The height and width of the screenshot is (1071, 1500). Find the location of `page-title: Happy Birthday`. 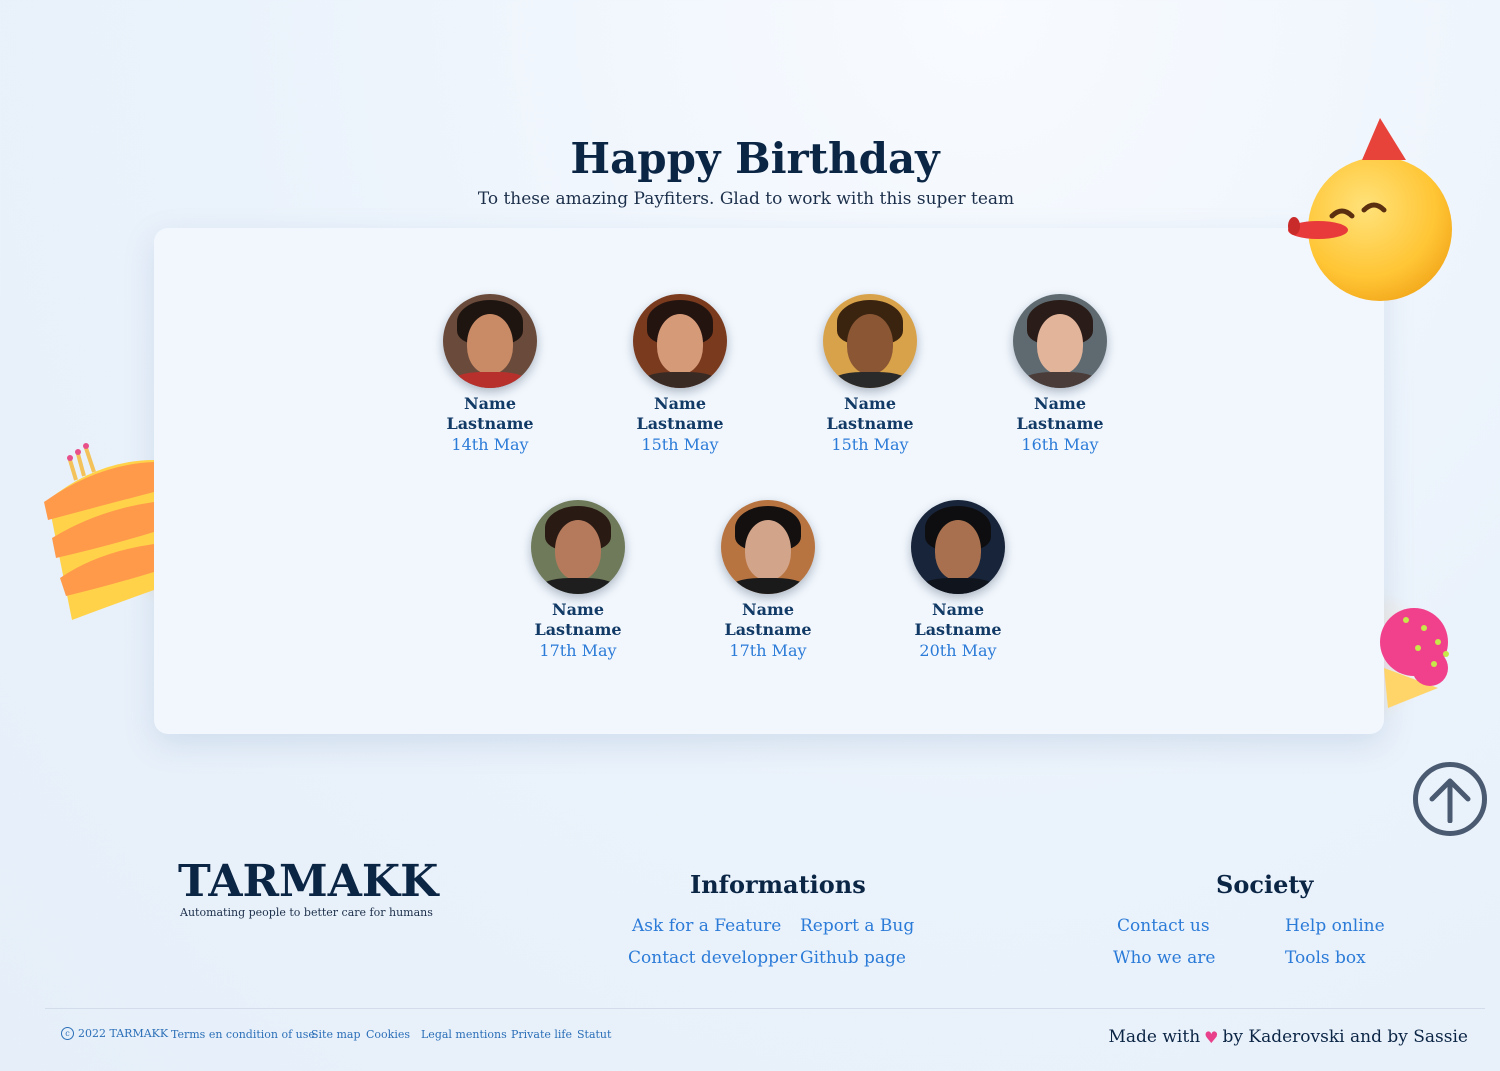

page-title: Happy Birthday is located at coordinates (755, 158).